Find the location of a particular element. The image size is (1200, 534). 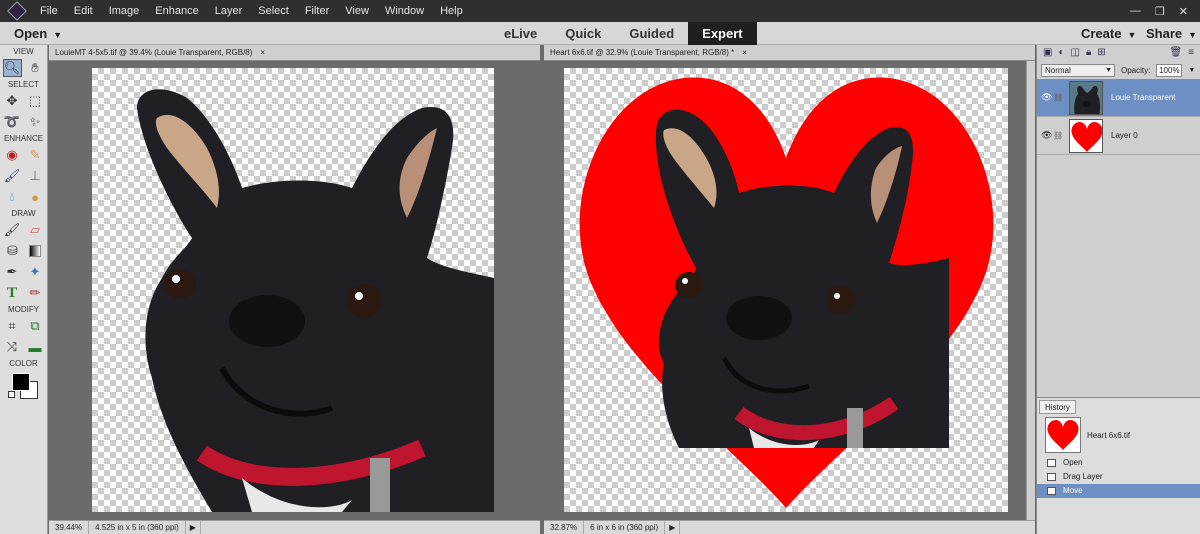

color-picker-icon: ✒︎ is located at coordinates (12, 272).